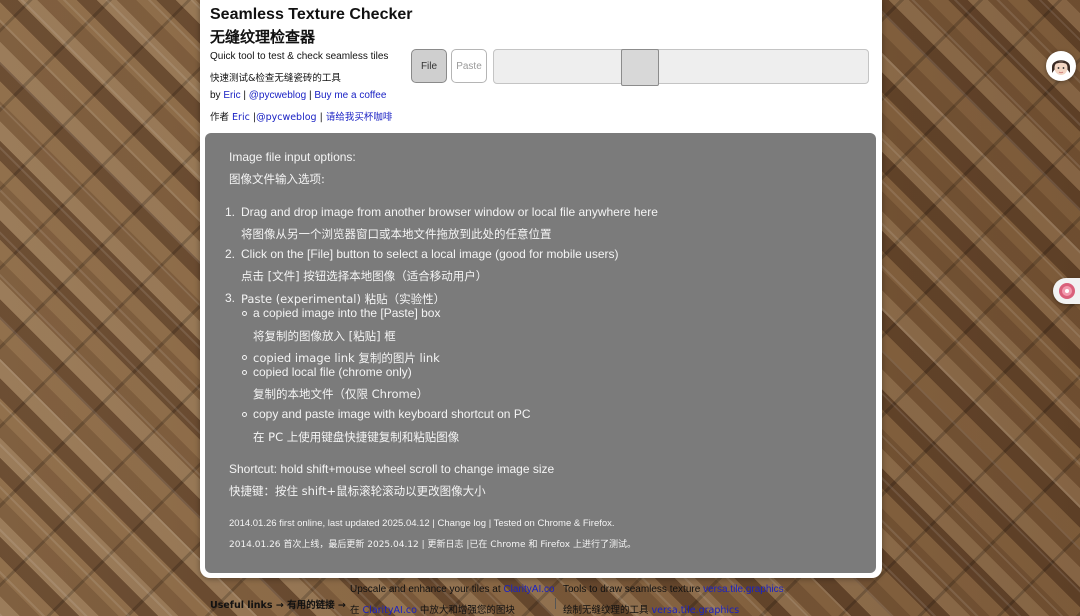 The width and height of the screenshot is (1080, 616). What do you see at coordinates (425, 589) in the screenshot?
I see `upscale-text: Upscale and enhance your tiles at` at bounding box center [425, 589].